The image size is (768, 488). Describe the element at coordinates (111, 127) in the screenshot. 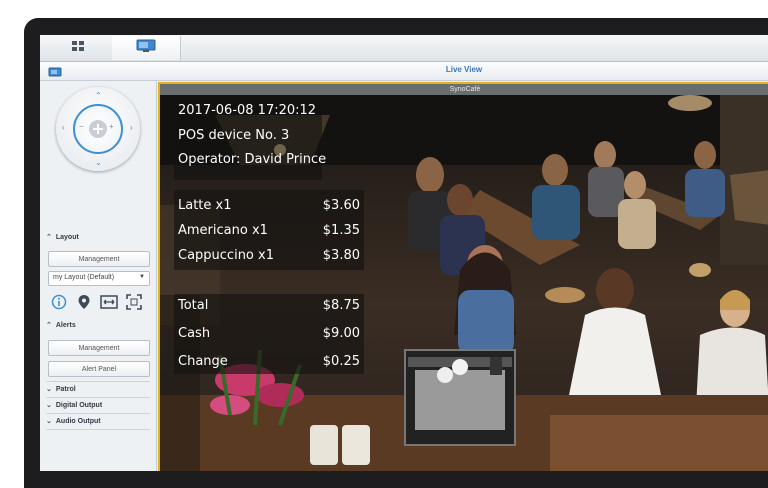

I see `zoom-in-icon: +` at that location.